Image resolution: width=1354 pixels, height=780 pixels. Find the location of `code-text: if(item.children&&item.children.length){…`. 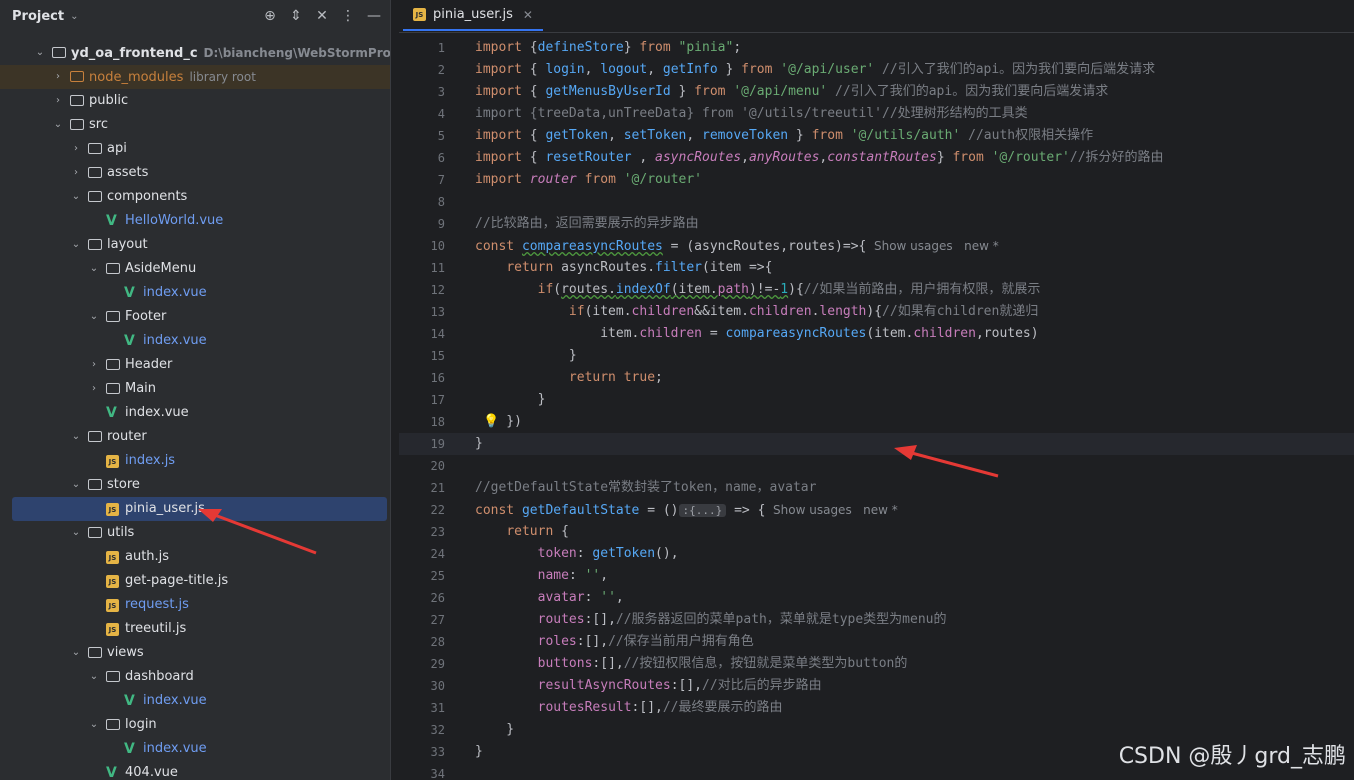

code-text: if(item.children&&item.children.length){… is located at coordinates (803, 311).